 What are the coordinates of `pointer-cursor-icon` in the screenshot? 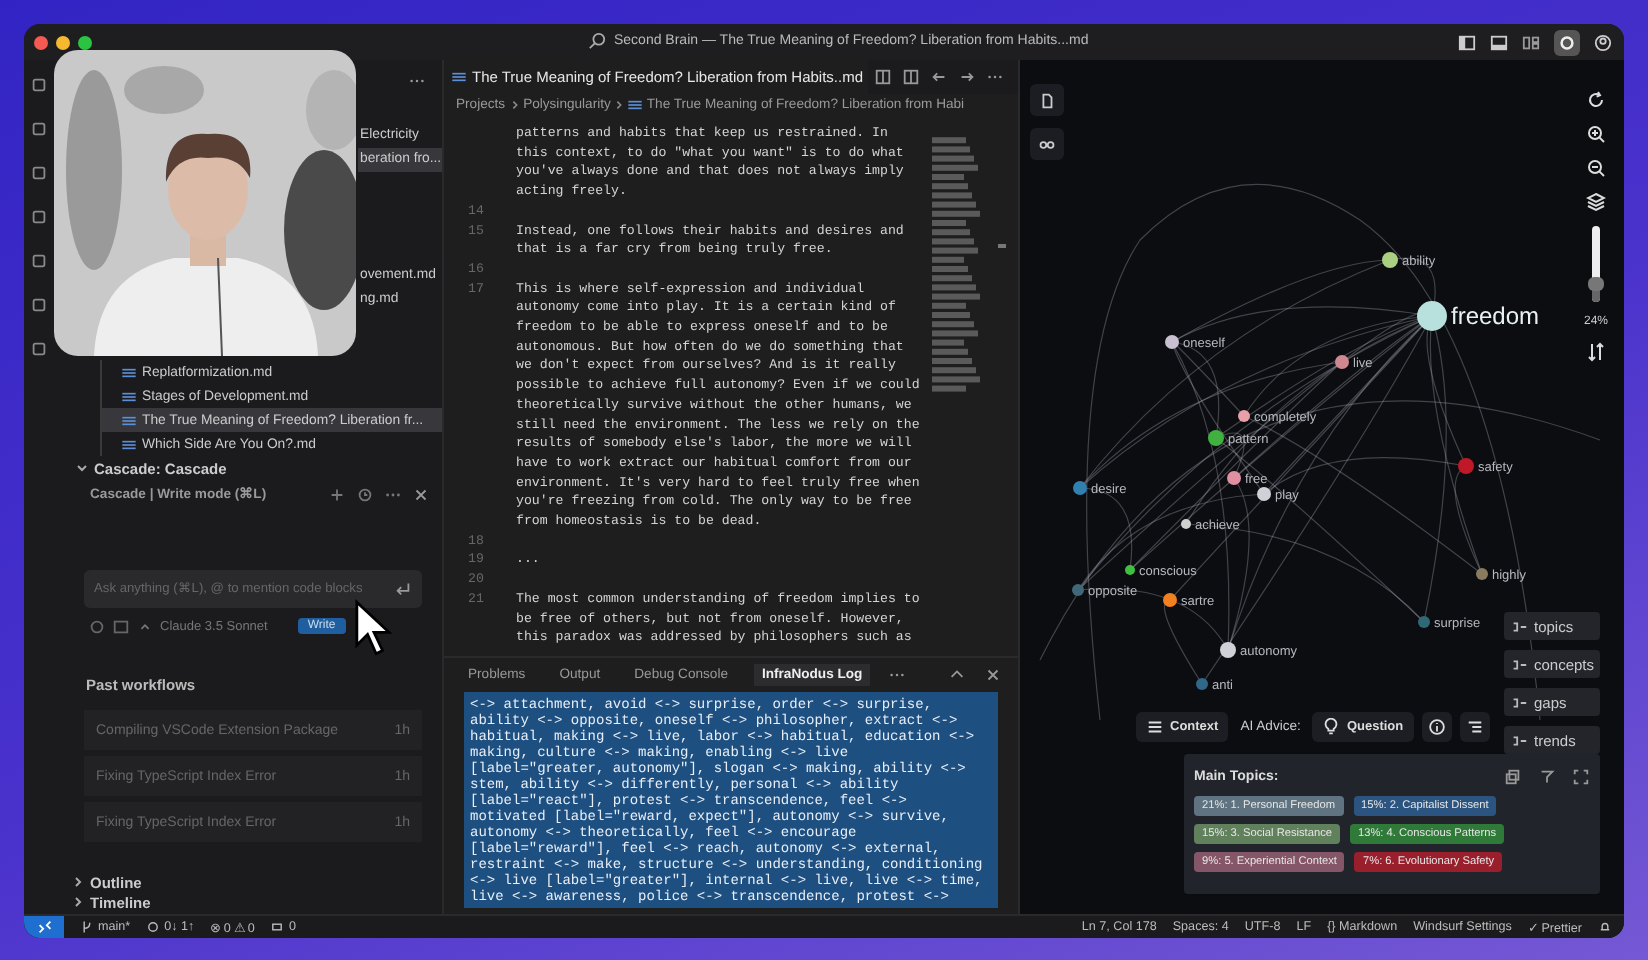 It's located at (374, 628).